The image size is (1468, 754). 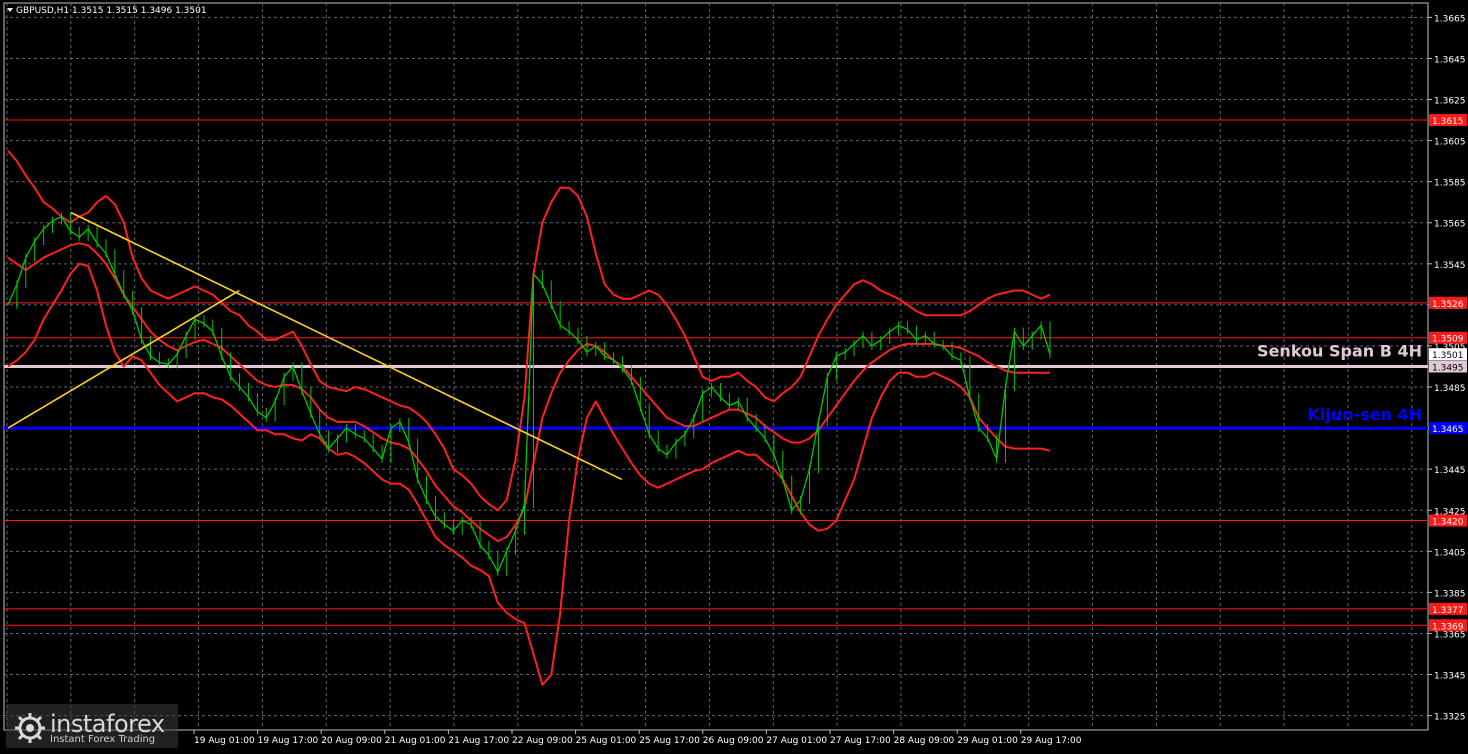 I want to click on x-tick-label: 27 Aug 17:00, so click(x=860, y=741).